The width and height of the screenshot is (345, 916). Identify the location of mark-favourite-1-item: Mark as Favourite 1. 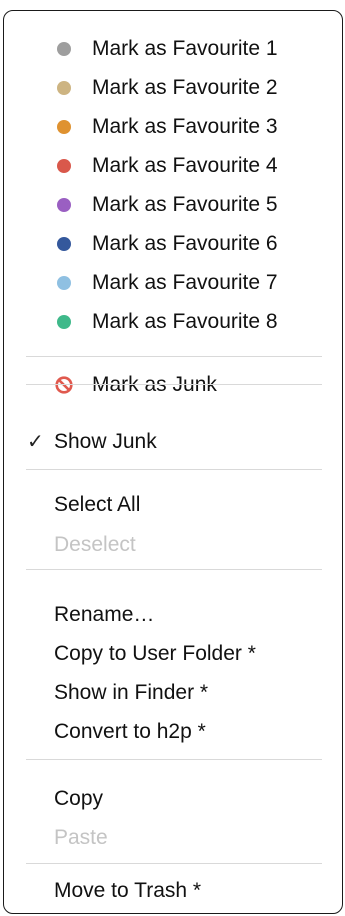
(173, 49).